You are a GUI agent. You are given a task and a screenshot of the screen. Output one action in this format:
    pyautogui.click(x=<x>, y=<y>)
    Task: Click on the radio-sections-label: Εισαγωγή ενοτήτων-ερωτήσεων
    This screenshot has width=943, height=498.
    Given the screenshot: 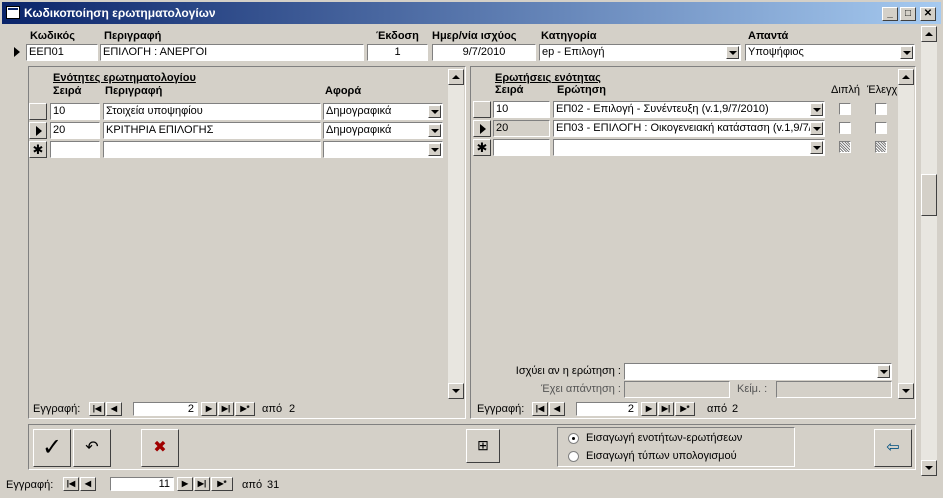 What is the action you would take?
    pyautogui.click(x=664, y=438)
    